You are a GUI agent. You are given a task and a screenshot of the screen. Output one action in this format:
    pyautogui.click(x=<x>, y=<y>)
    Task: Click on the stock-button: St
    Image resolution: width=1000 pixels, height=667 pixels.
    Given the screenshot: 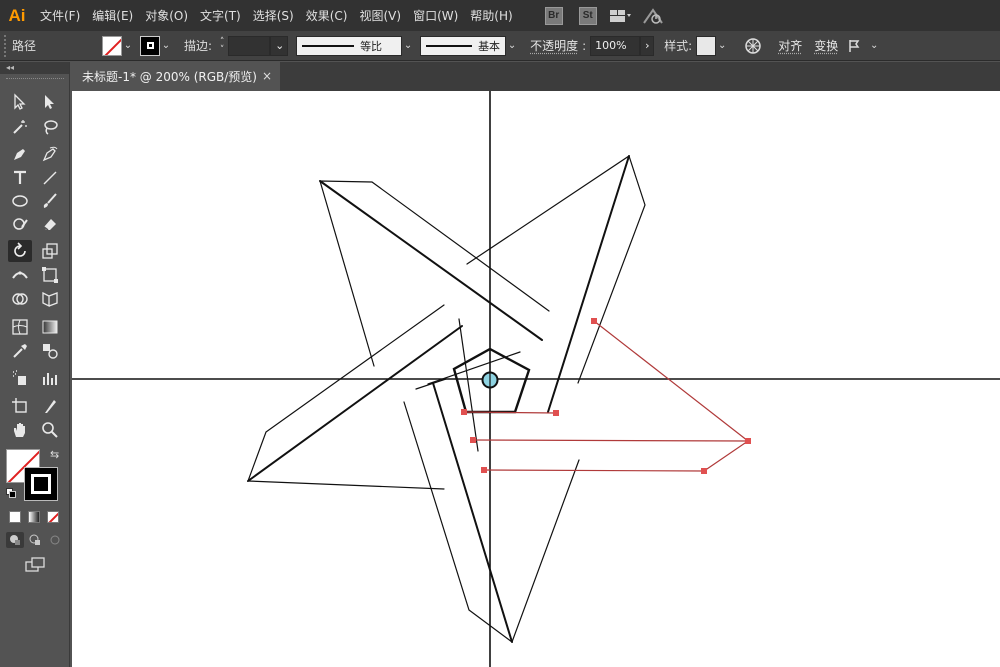 What is the action you would take?
    pyautogui.click(x=587, y=15)
    